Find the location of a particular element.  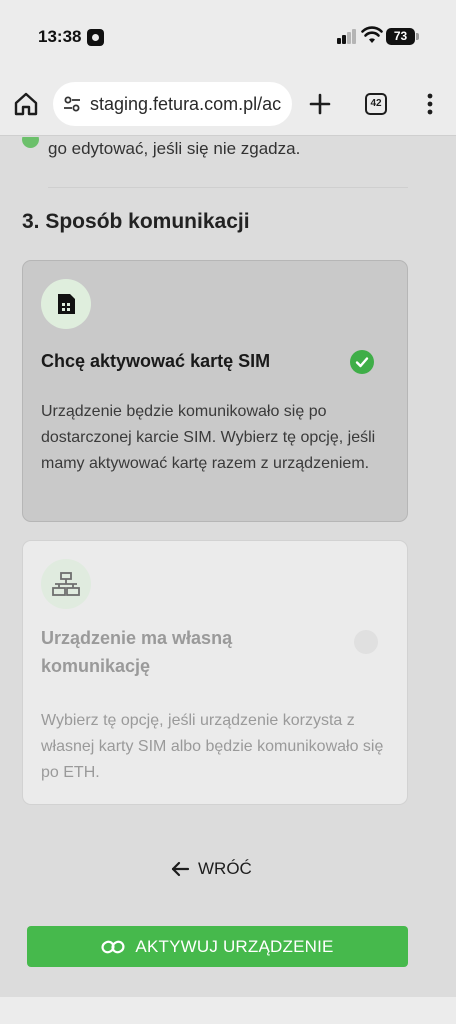

battery-level: 73 is located at coordinates (400, 36).